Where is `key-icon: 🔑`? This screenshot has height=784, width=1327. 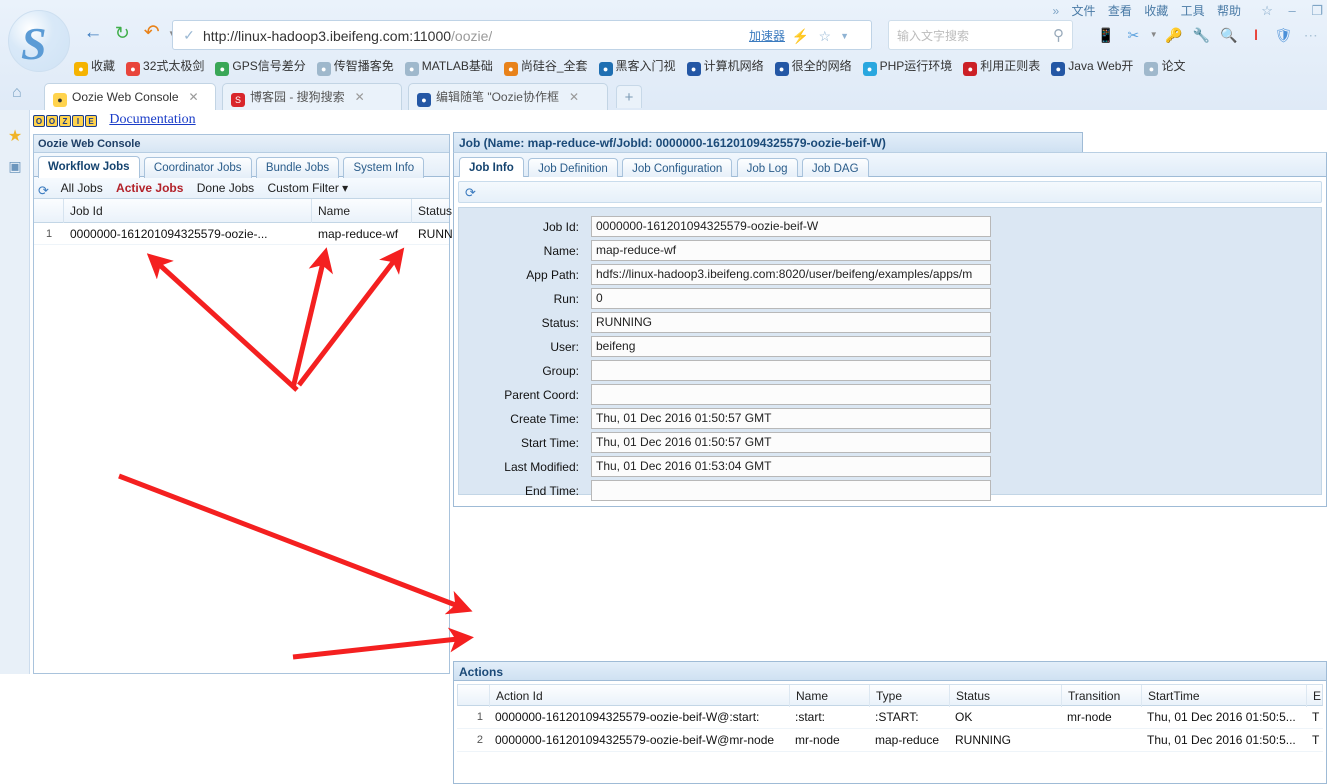 key-icon: 🔑 is located at coordinates (1174, 35).